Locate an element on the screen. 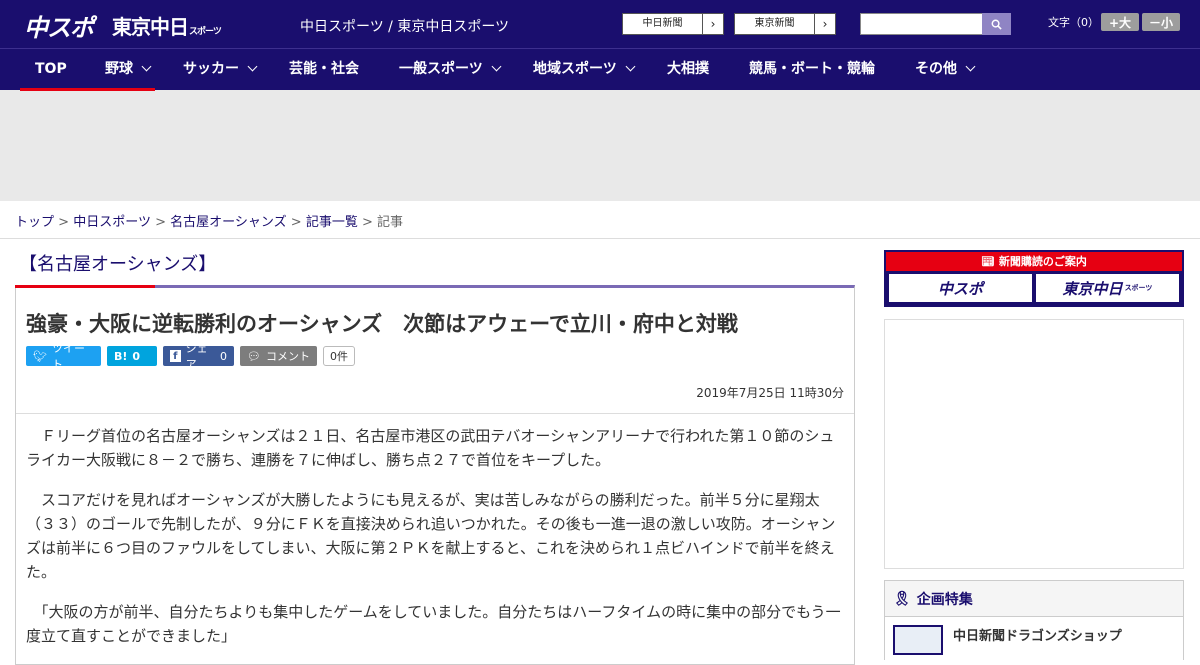 Image resolution: width=1200 pixels, height=665 pixels. hatena-bookmark-button: B! 0 is located at coordinates (132, 356).